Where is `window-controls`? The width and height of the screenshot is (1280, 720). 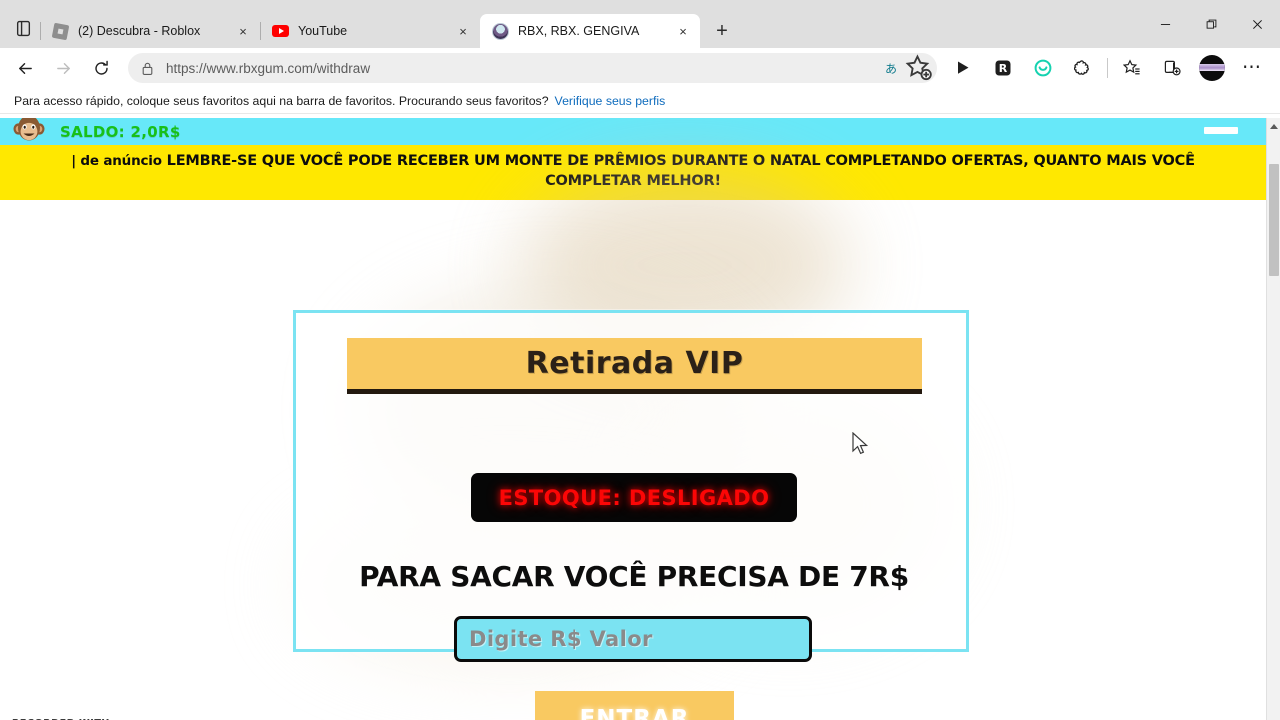
window-controls is located at coordinates (1211, 24).